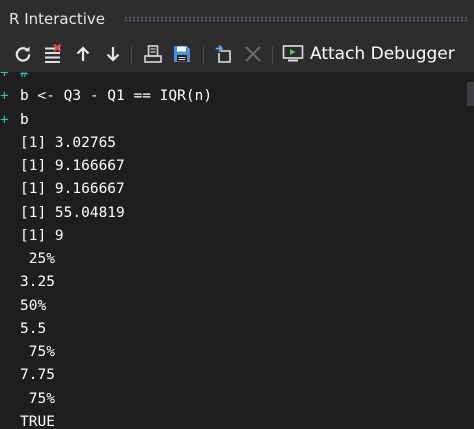 The height and width of the screenshot is (429, 474). What do you see at coordinates (113, 54) in the screenshot?
I see `history-down-icon` at bounding box center [113, 54].